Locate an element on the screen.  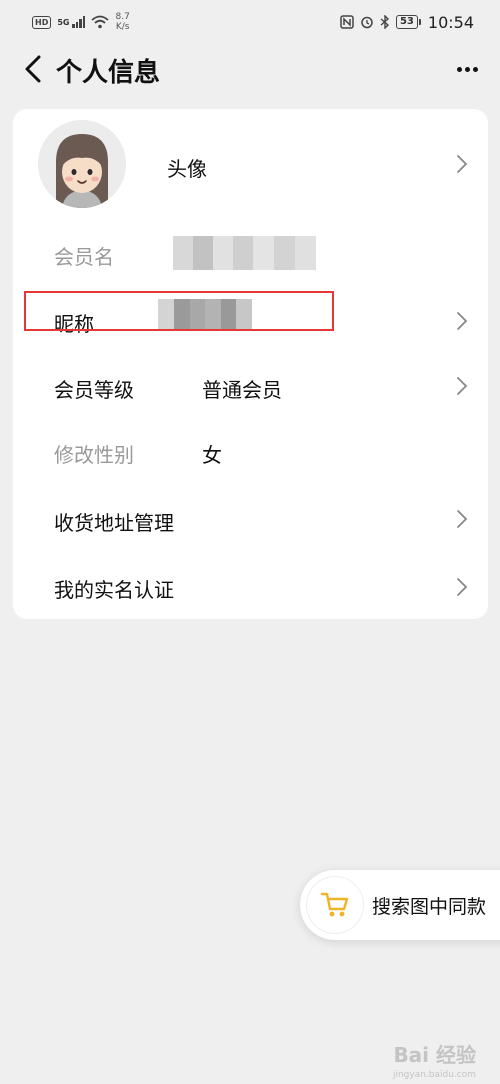
member-level-label: 会员等级 is located at coordinates (94, 390).